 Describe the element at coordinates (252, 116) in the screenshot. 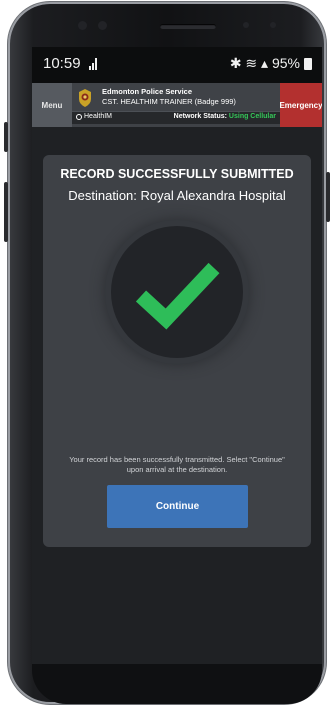

I see `network-status-value: Using Cellular` at that location.